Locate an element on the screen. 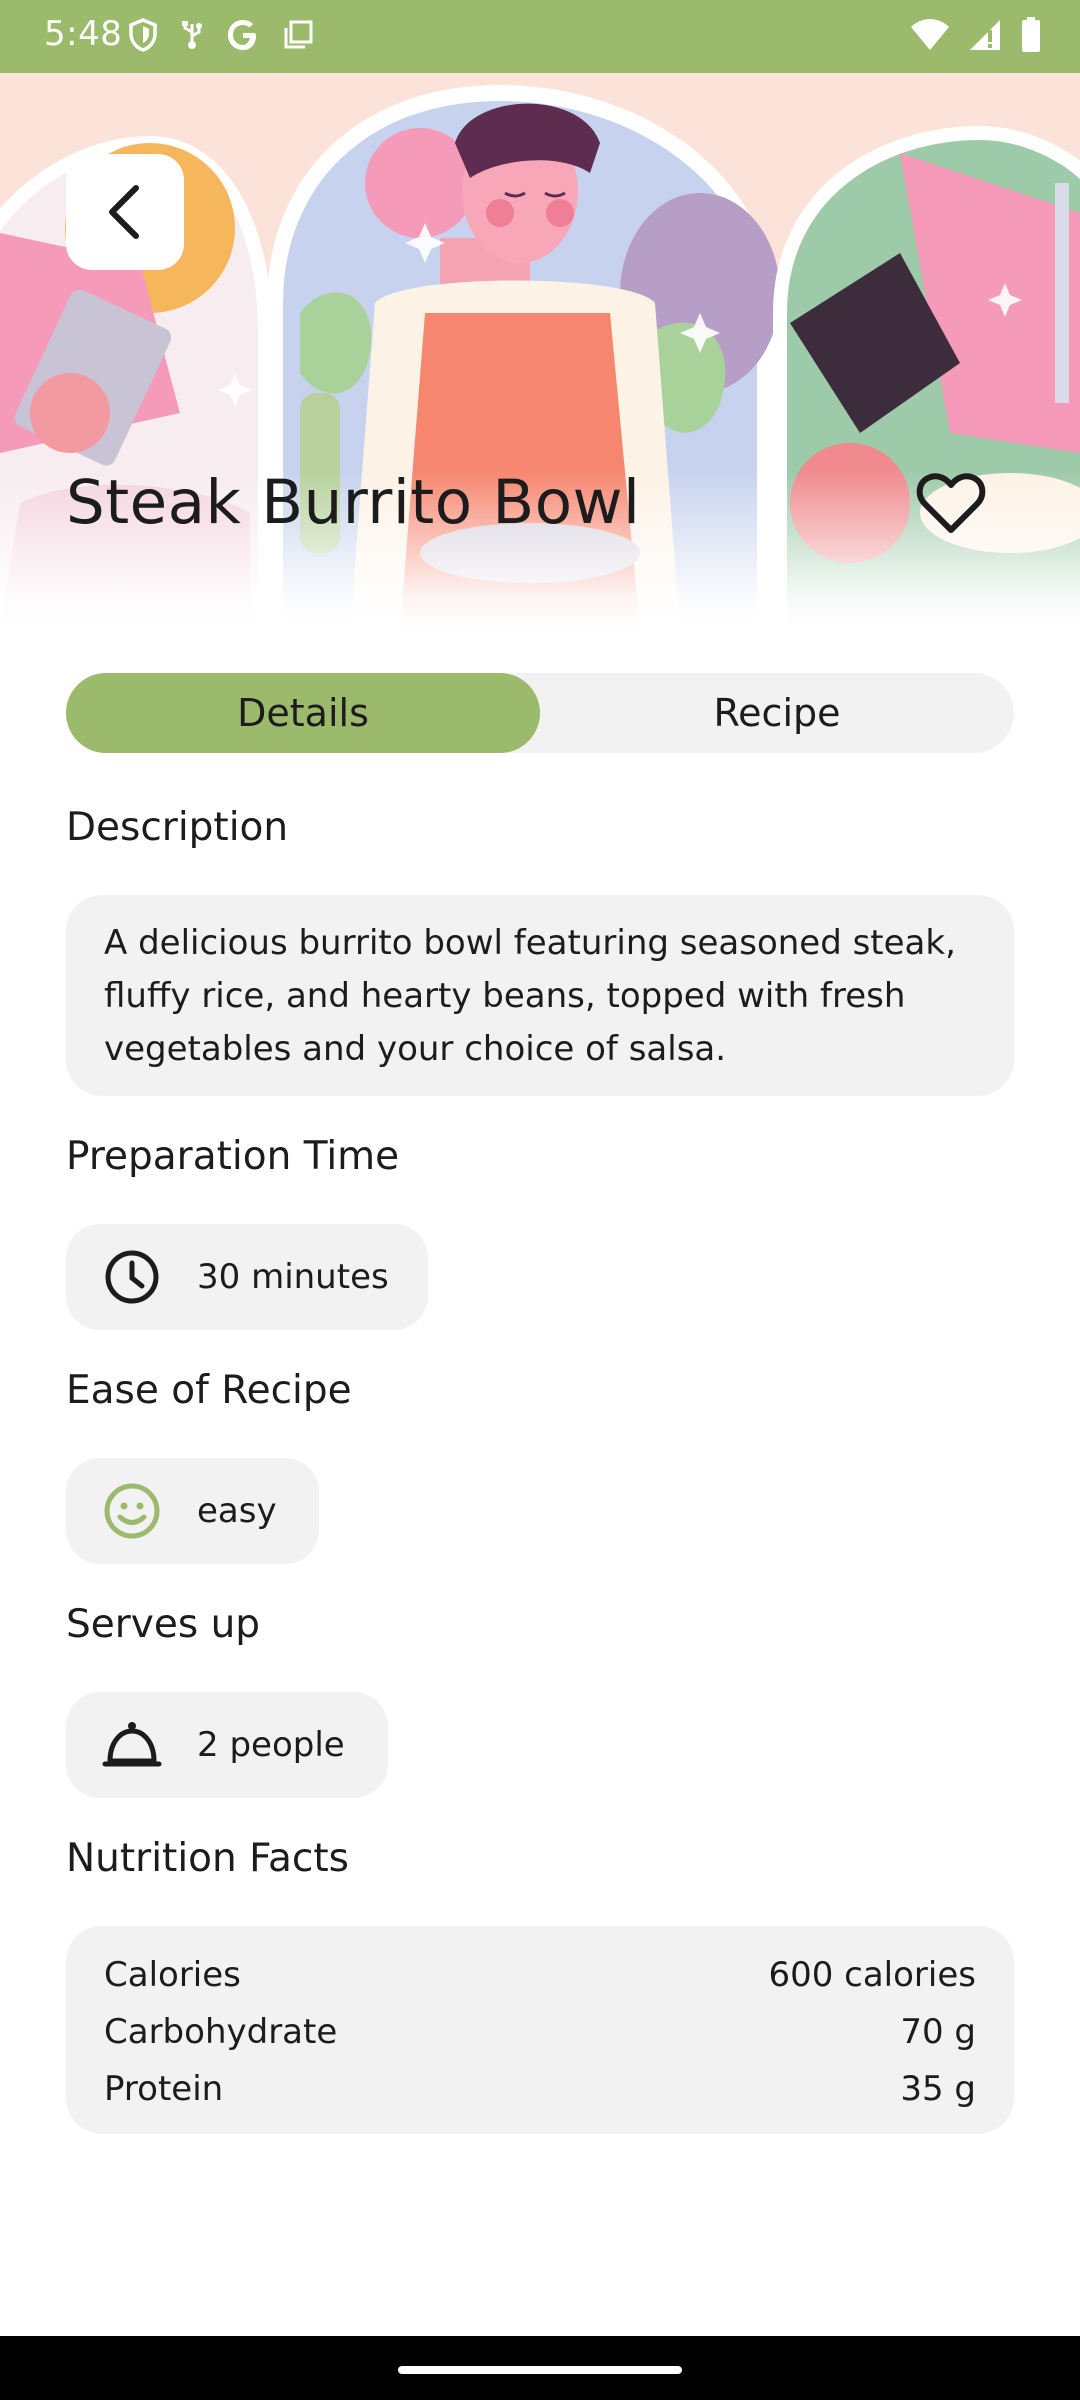  status-left-icons is located at coordinates (221, 35).